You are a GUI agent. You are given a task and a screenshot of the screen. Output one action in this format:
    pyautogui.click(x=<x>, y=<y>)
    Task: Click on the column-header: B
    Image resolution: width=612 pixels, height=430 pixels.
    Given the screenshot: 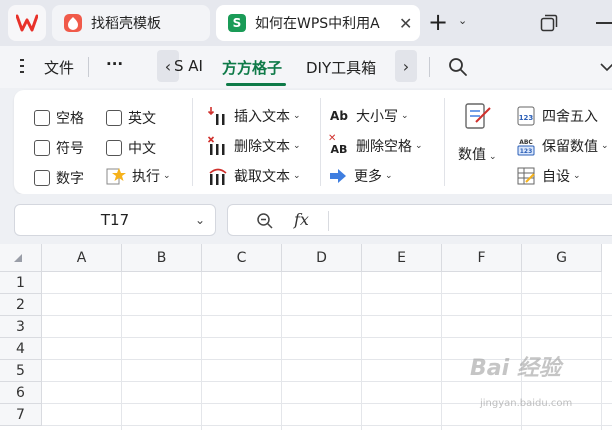 What is the action you would take?
    pyautogui.click(x=162, y=258)
    